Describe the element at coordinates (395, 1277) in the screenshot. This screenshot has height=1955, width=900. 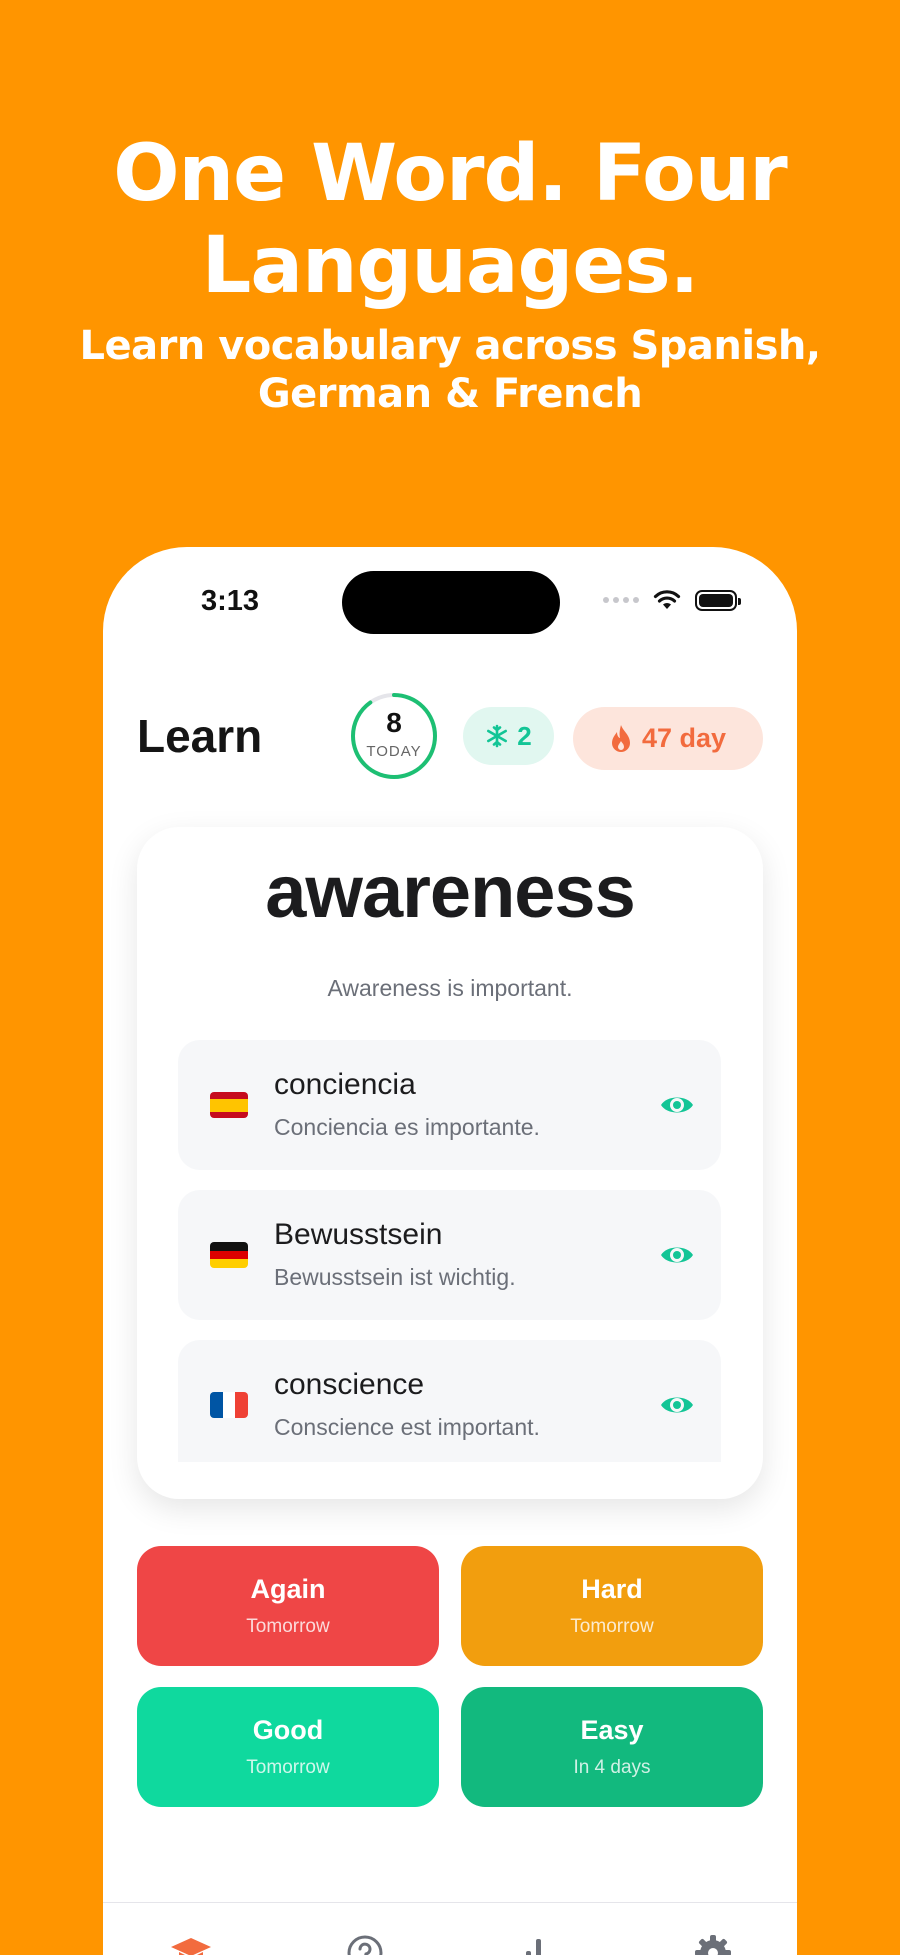
I see `translation-sentence: Bewusstsein ist wichtig.` at that location.